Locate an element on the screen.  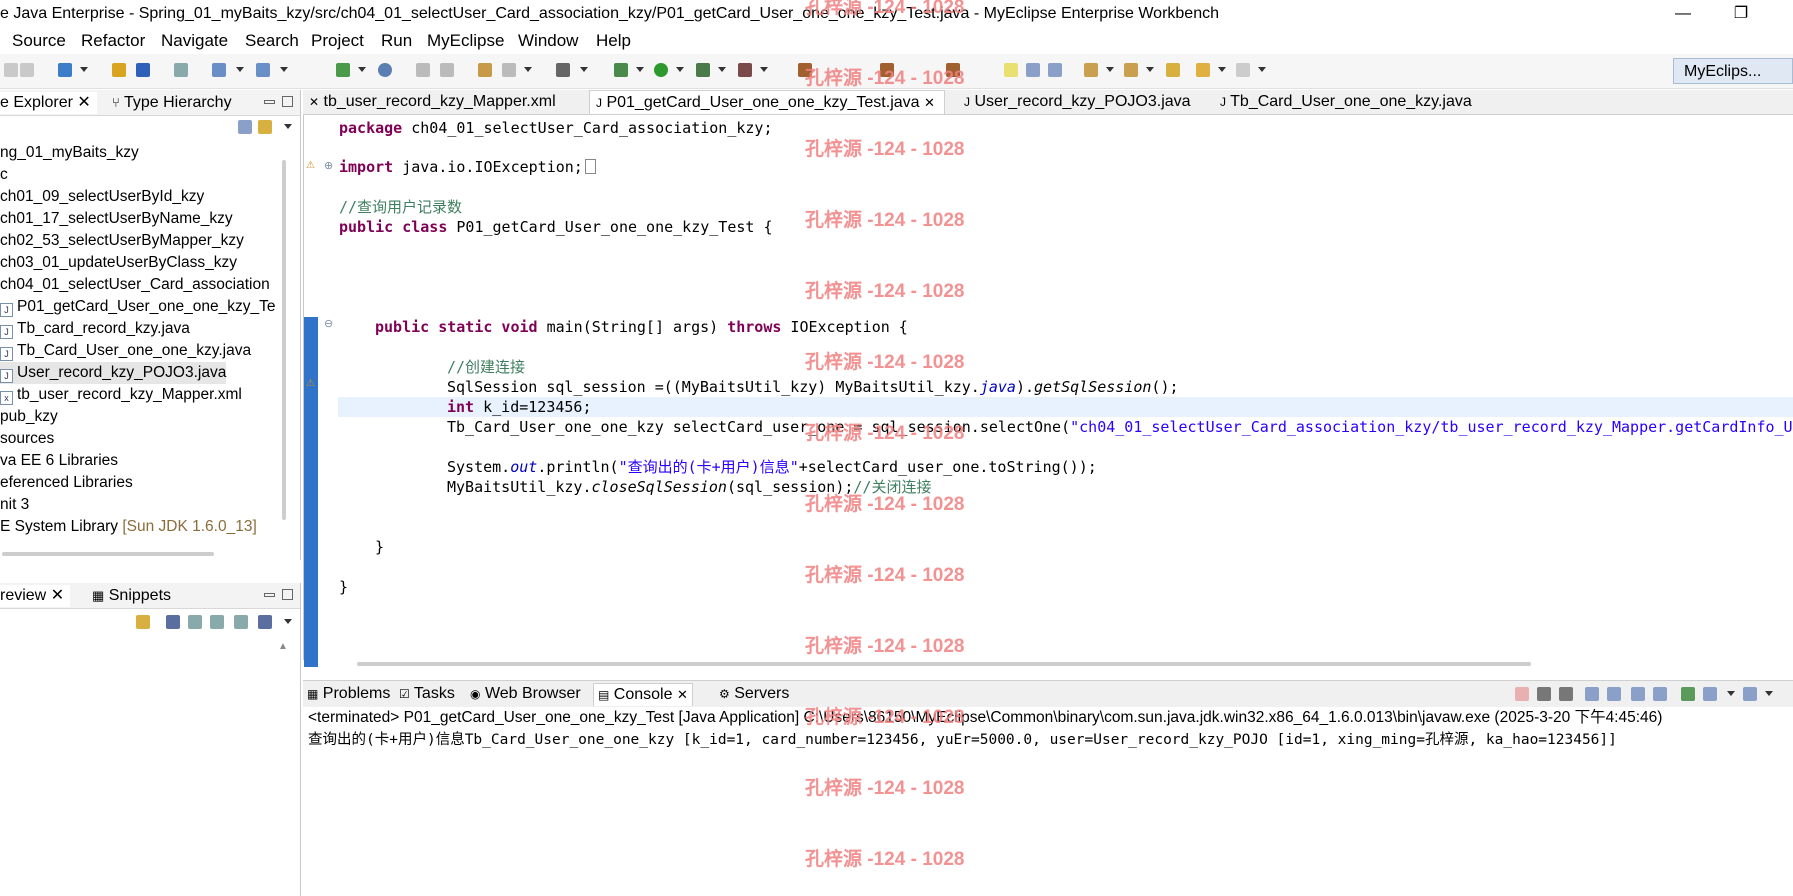
tree-item: J Tb_Card_User_one_one_kzy.java is located at coordinates (125, 351).